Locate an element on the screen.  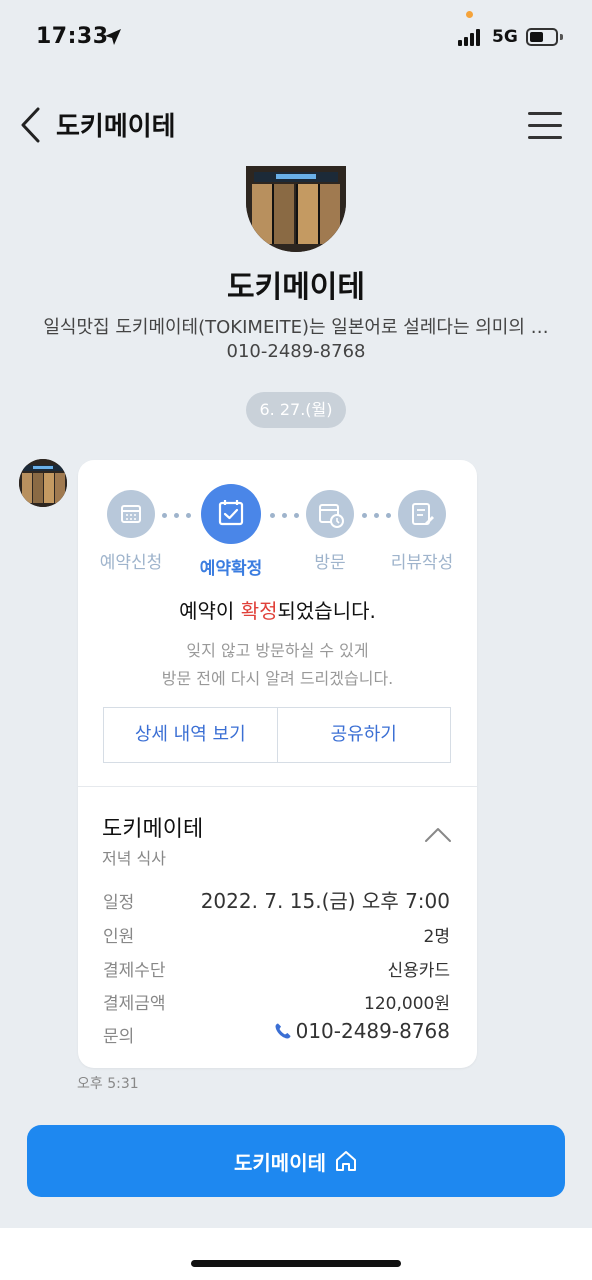
share-button: 공유하기 is located at coordinates (363, 735).